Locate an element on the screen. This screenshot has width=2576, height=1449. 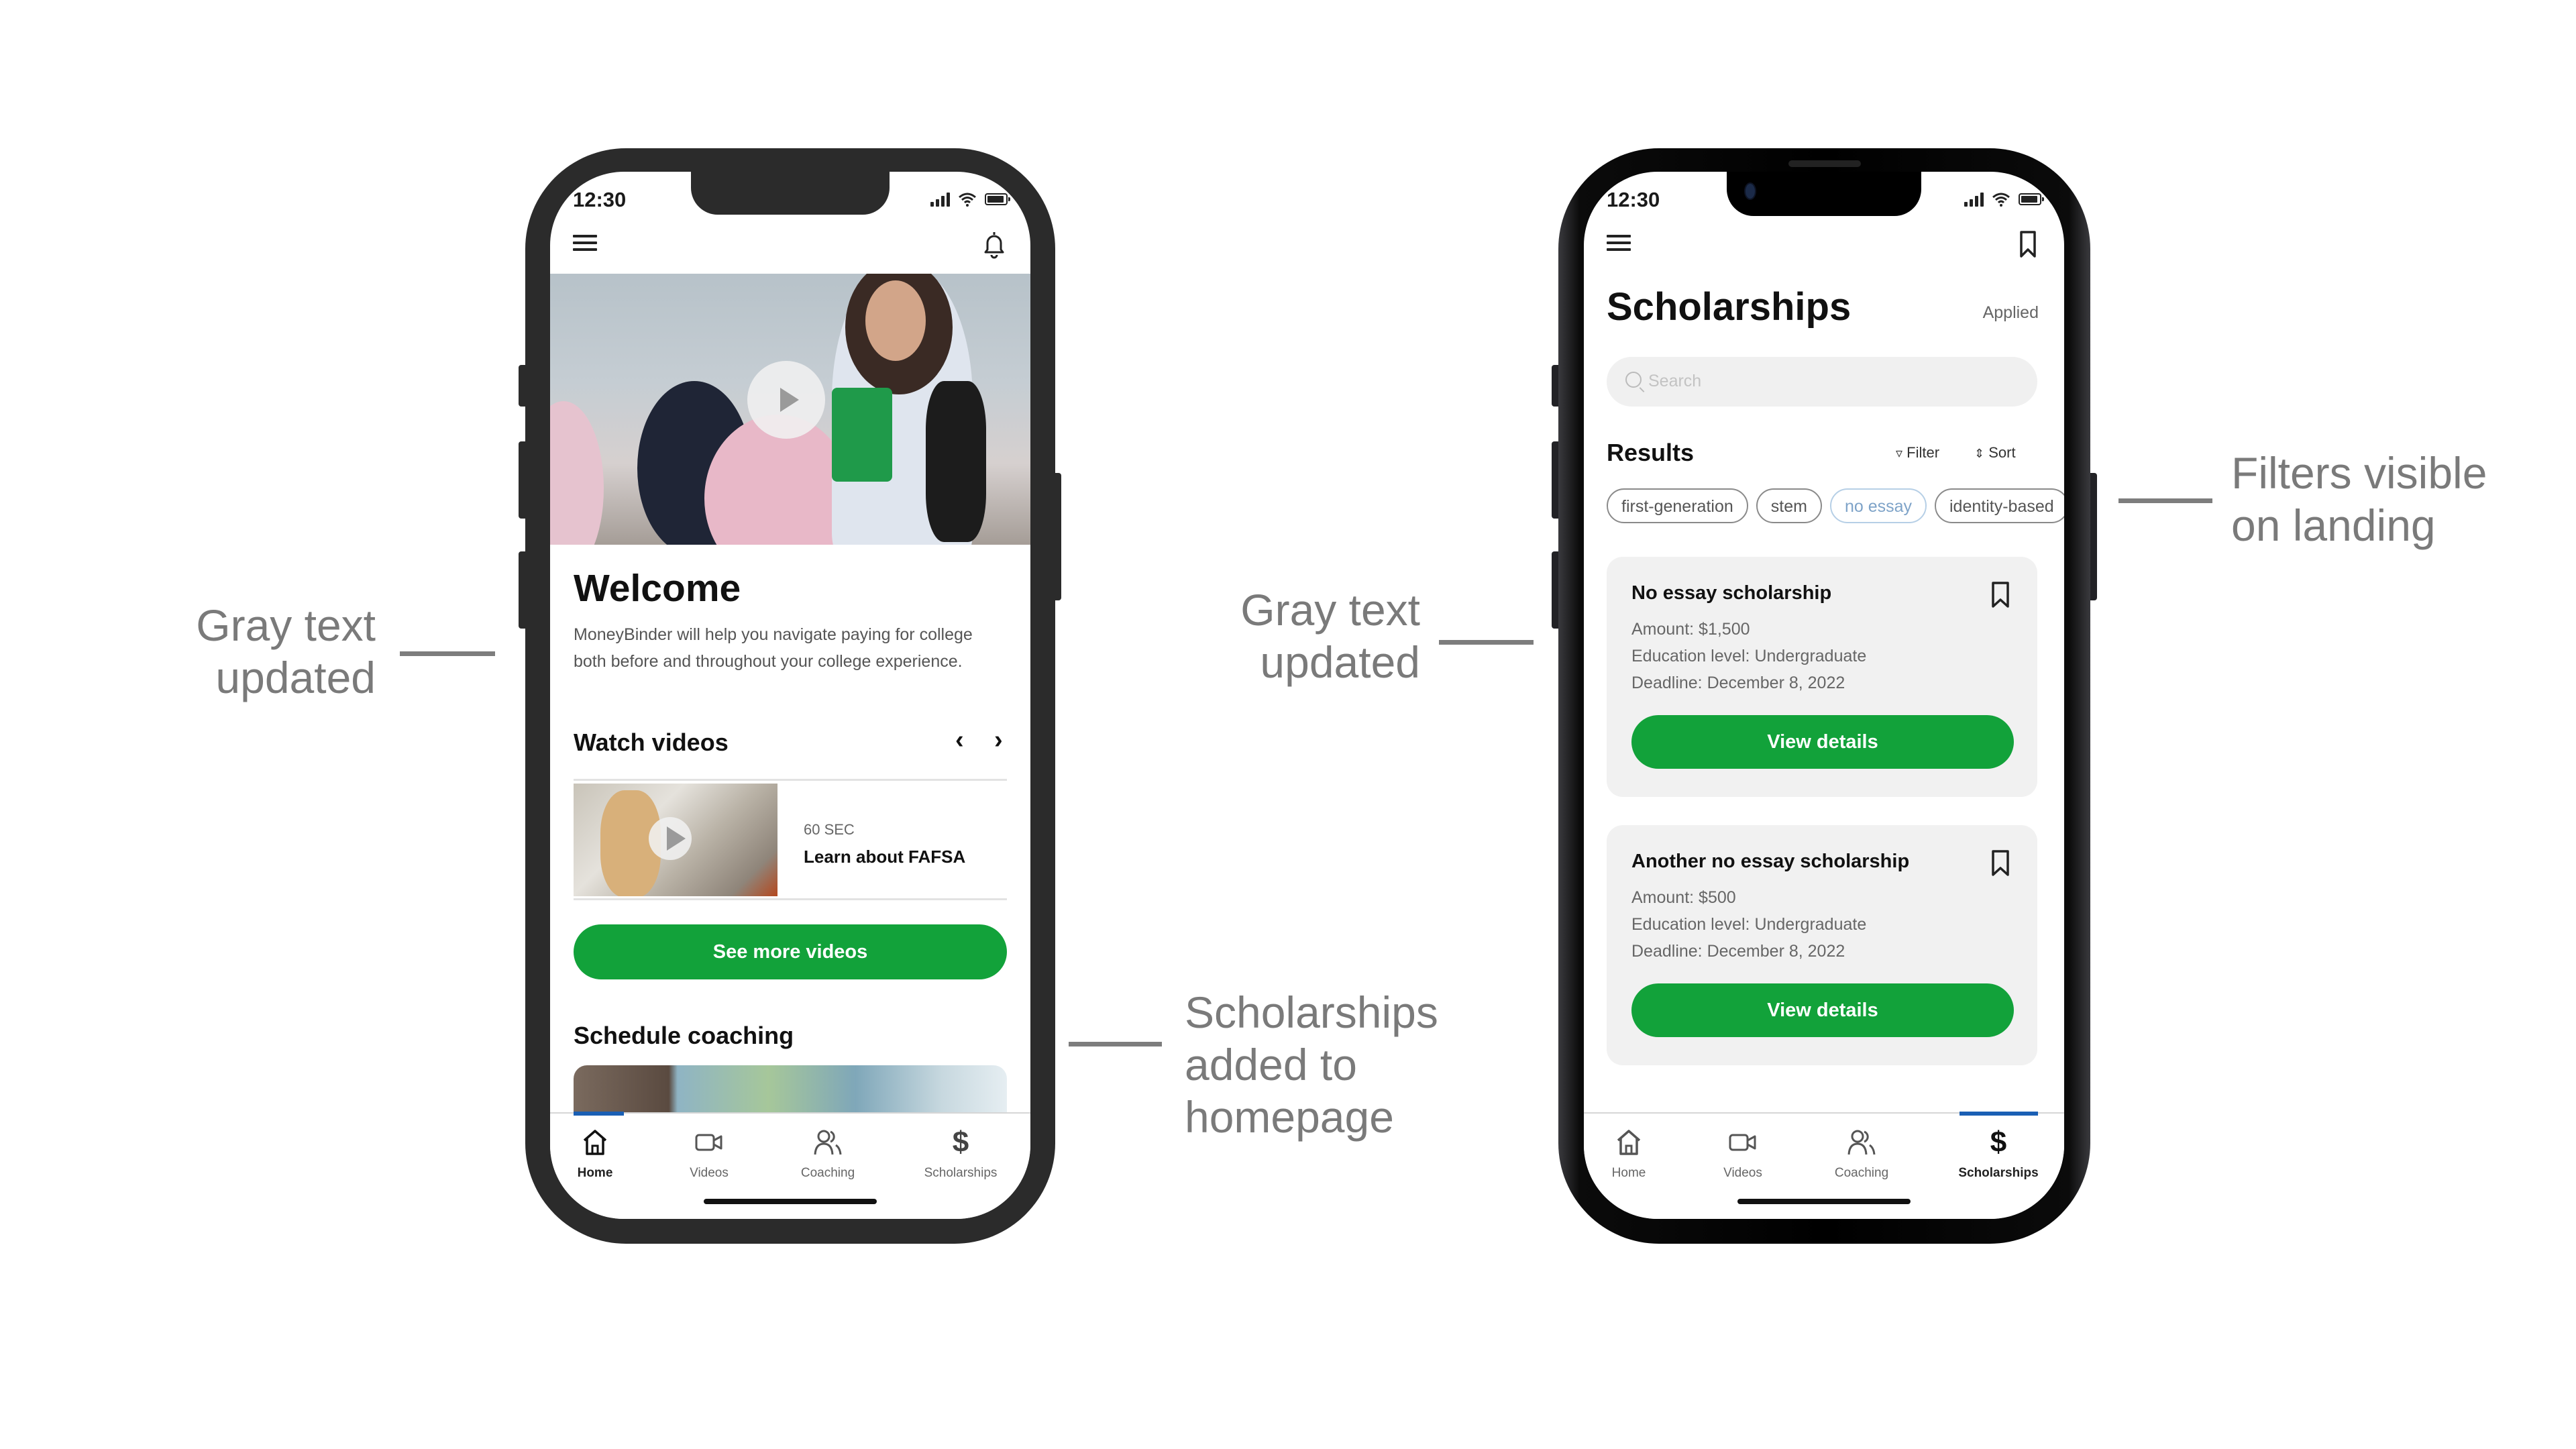
annotation-connector-filters is located at coordinates (2165, 500).